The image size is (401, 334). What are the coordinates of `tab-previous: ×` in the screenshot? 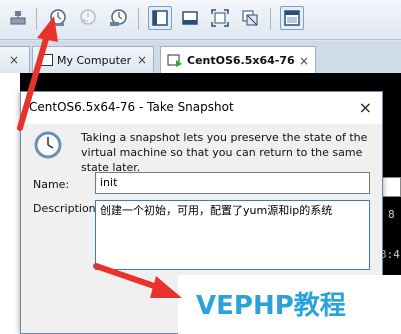 It's located at (15, 59).